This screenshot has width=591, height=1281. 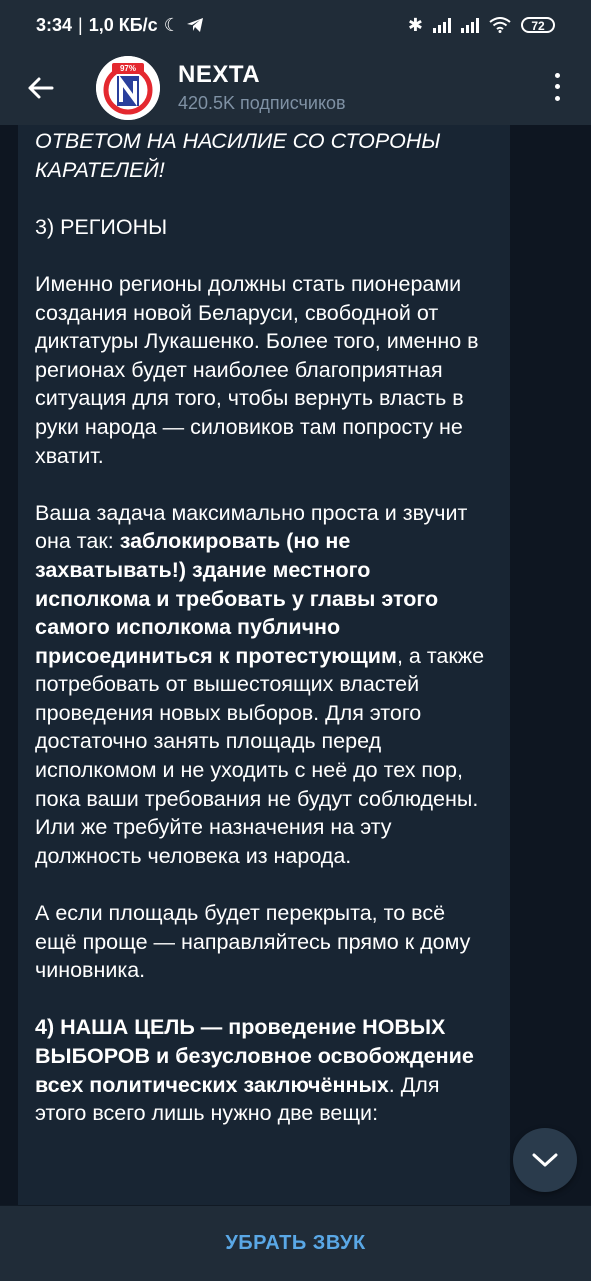 I want to click on status-left: 3:34 | 1,0 КБ/с ☾, so click(x=120, y=25).